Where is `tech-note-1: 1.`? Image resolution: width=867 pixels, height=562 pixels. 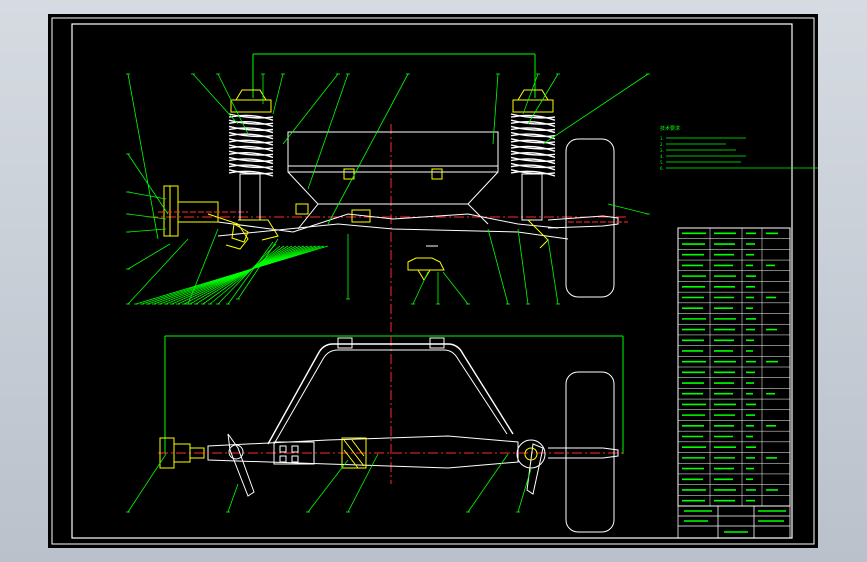 tech-note-1: 1. is located at coordinates (662, 138).